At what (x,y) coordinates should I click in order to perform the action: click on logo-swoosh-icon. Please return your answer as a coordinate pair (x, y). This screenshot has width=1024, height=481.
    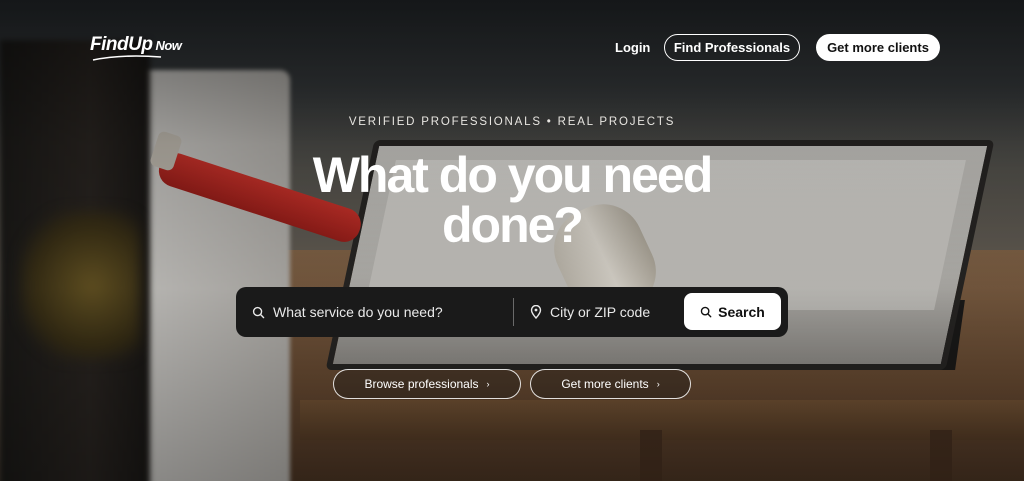
    Looking at the image, I should click on (127, 58).